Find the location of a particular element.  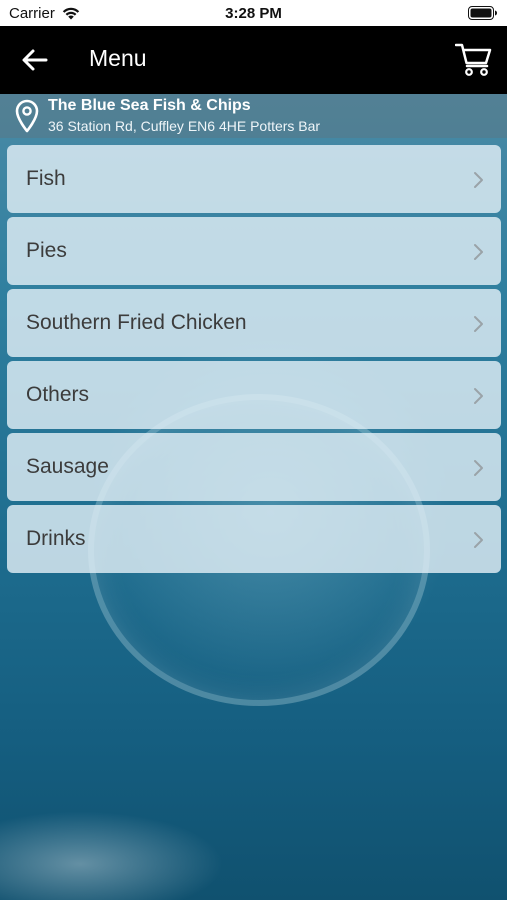

menu-category-pies: Pies is located at coordinates (254, 251).